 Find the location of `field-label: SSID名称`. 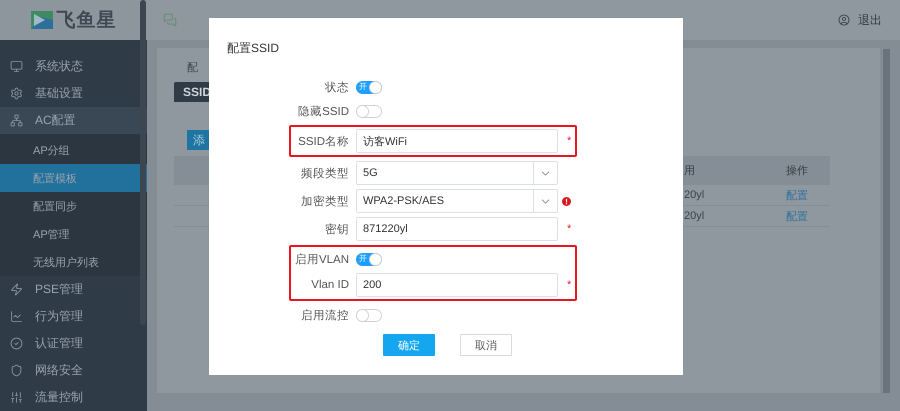

field-label: SSID名称 is located at coordinates (323, 141).